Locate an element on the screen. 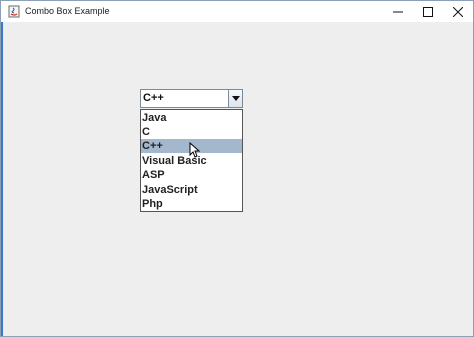  chevron-down-icon is located at coordinates (235, 98).